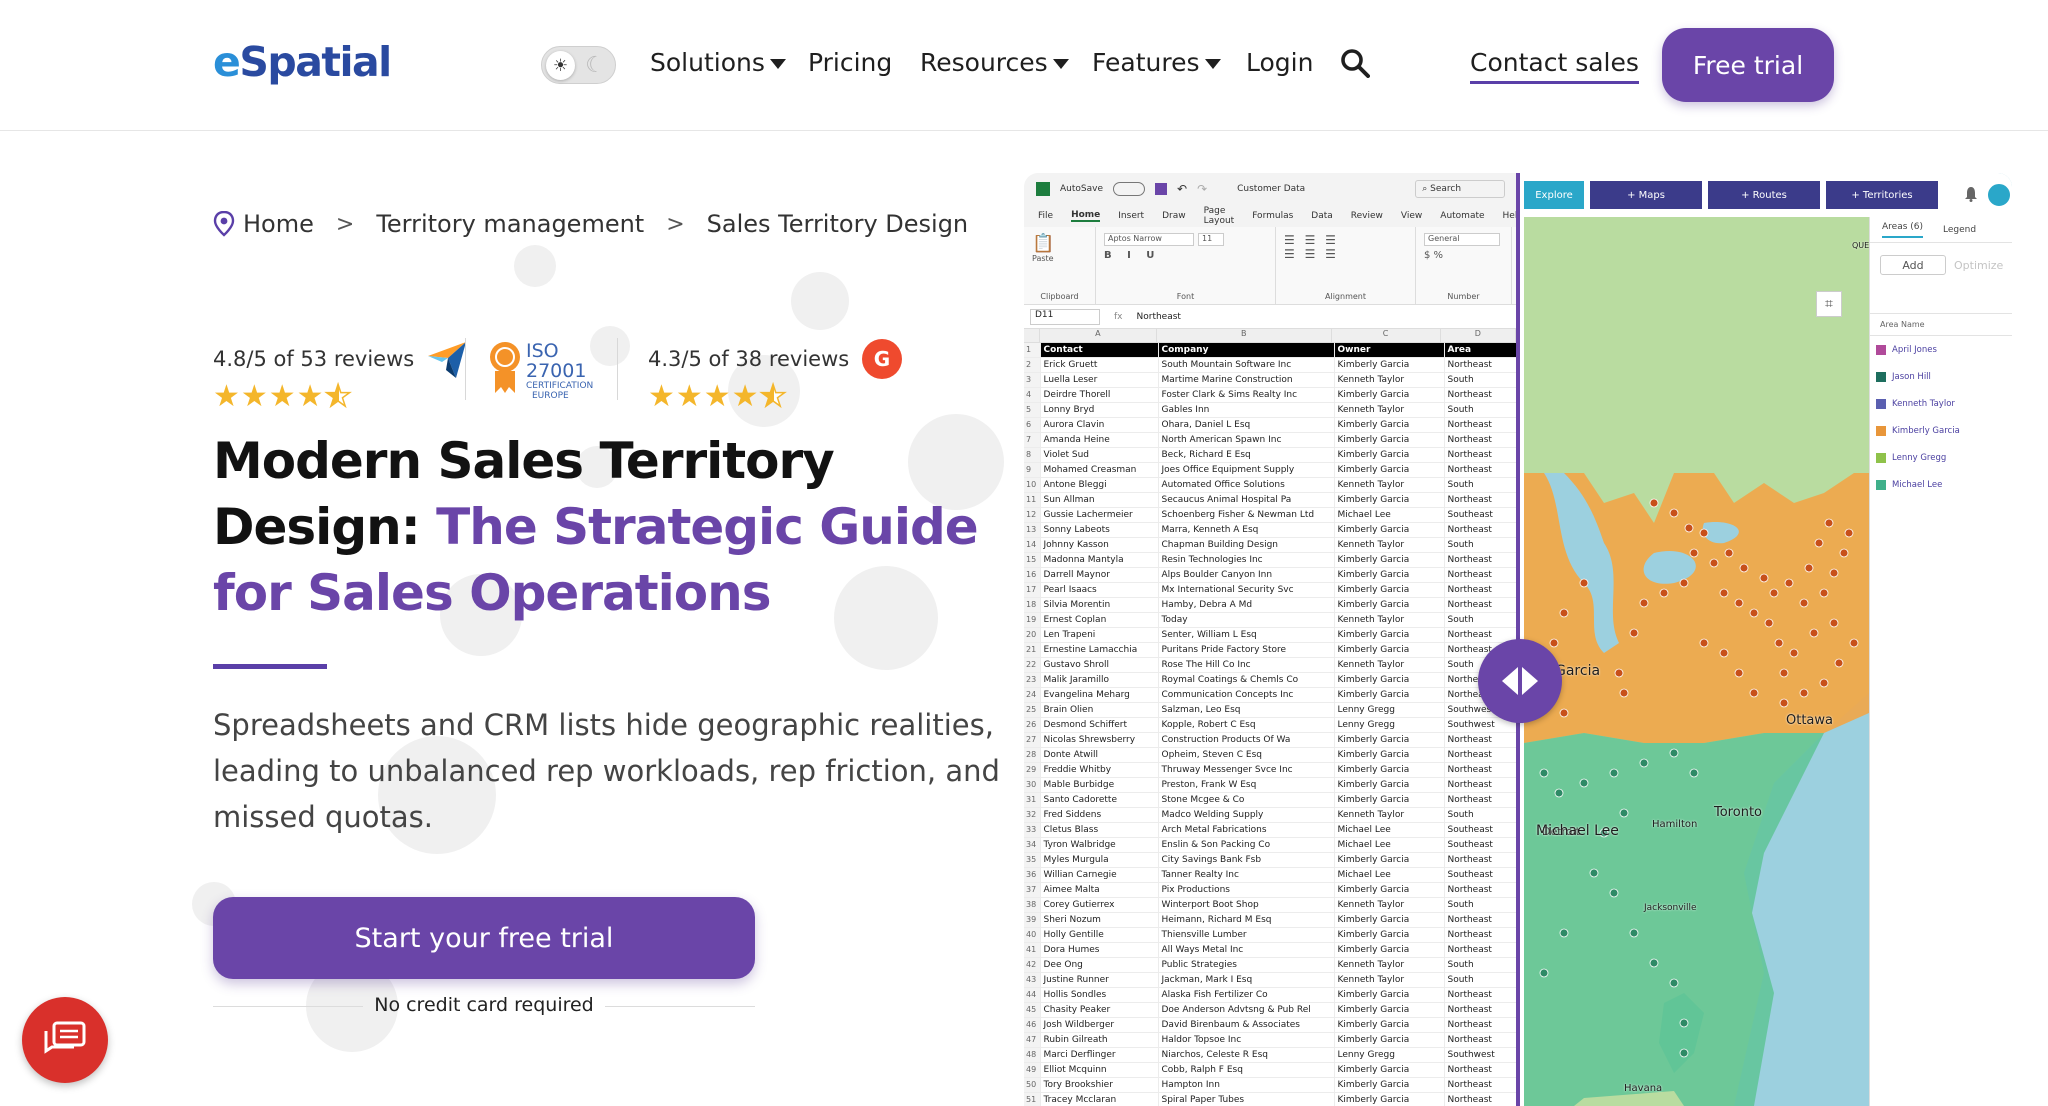 The image size is (2048, 1106). I want to click on table-cell: Erick Gruett, so click(1099, 365).